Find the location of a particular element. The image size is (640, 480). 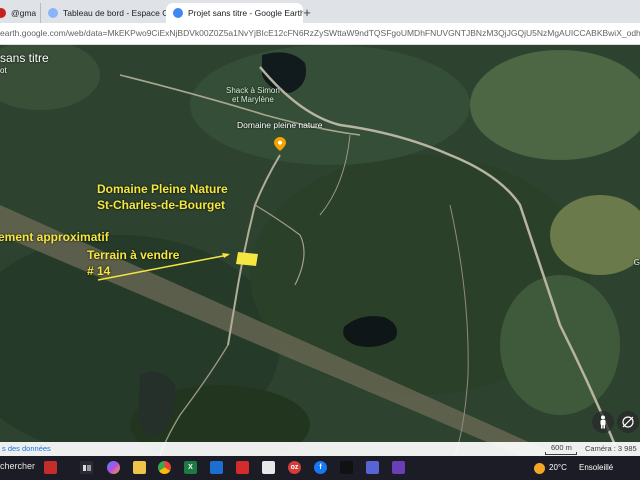

tab-title: Tableau de bord - Espace Centr is located at coordinates (116, 13).